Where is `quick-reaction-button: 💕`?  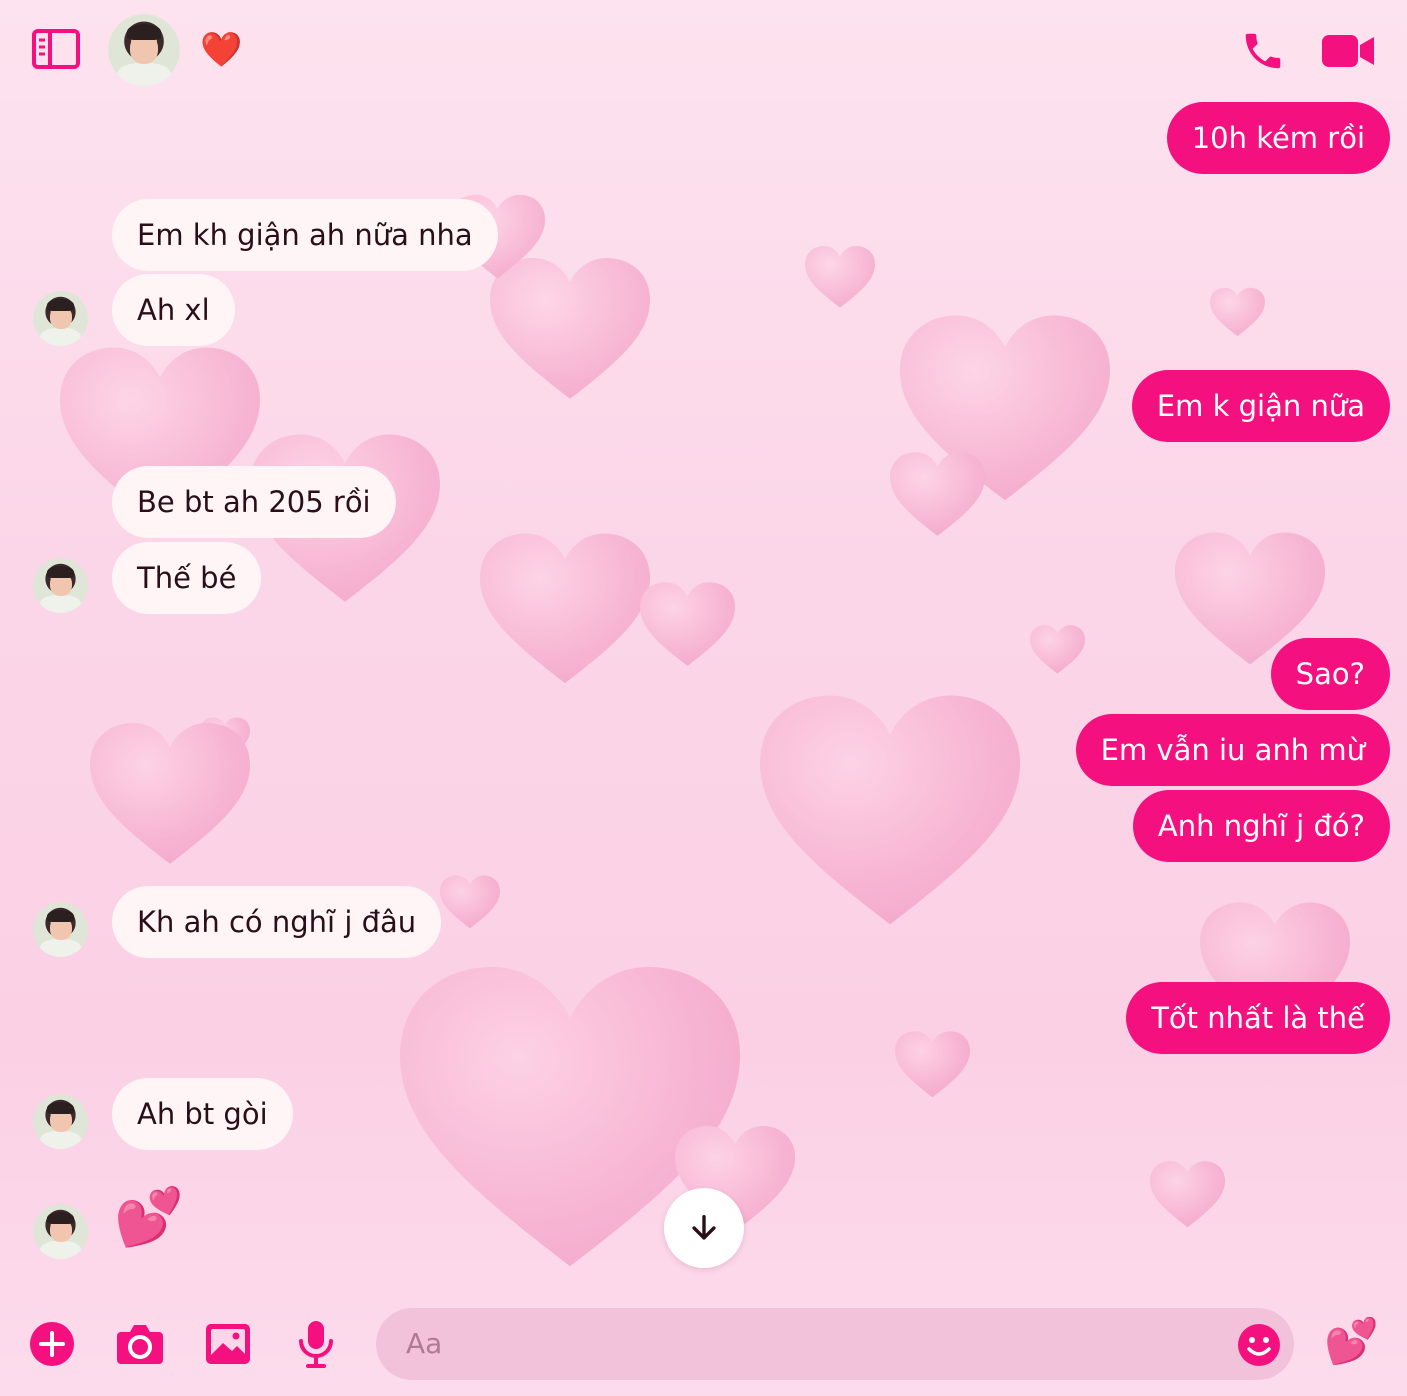
quick-reaction-button: 💕 is located at coordinates (1351, 1342).